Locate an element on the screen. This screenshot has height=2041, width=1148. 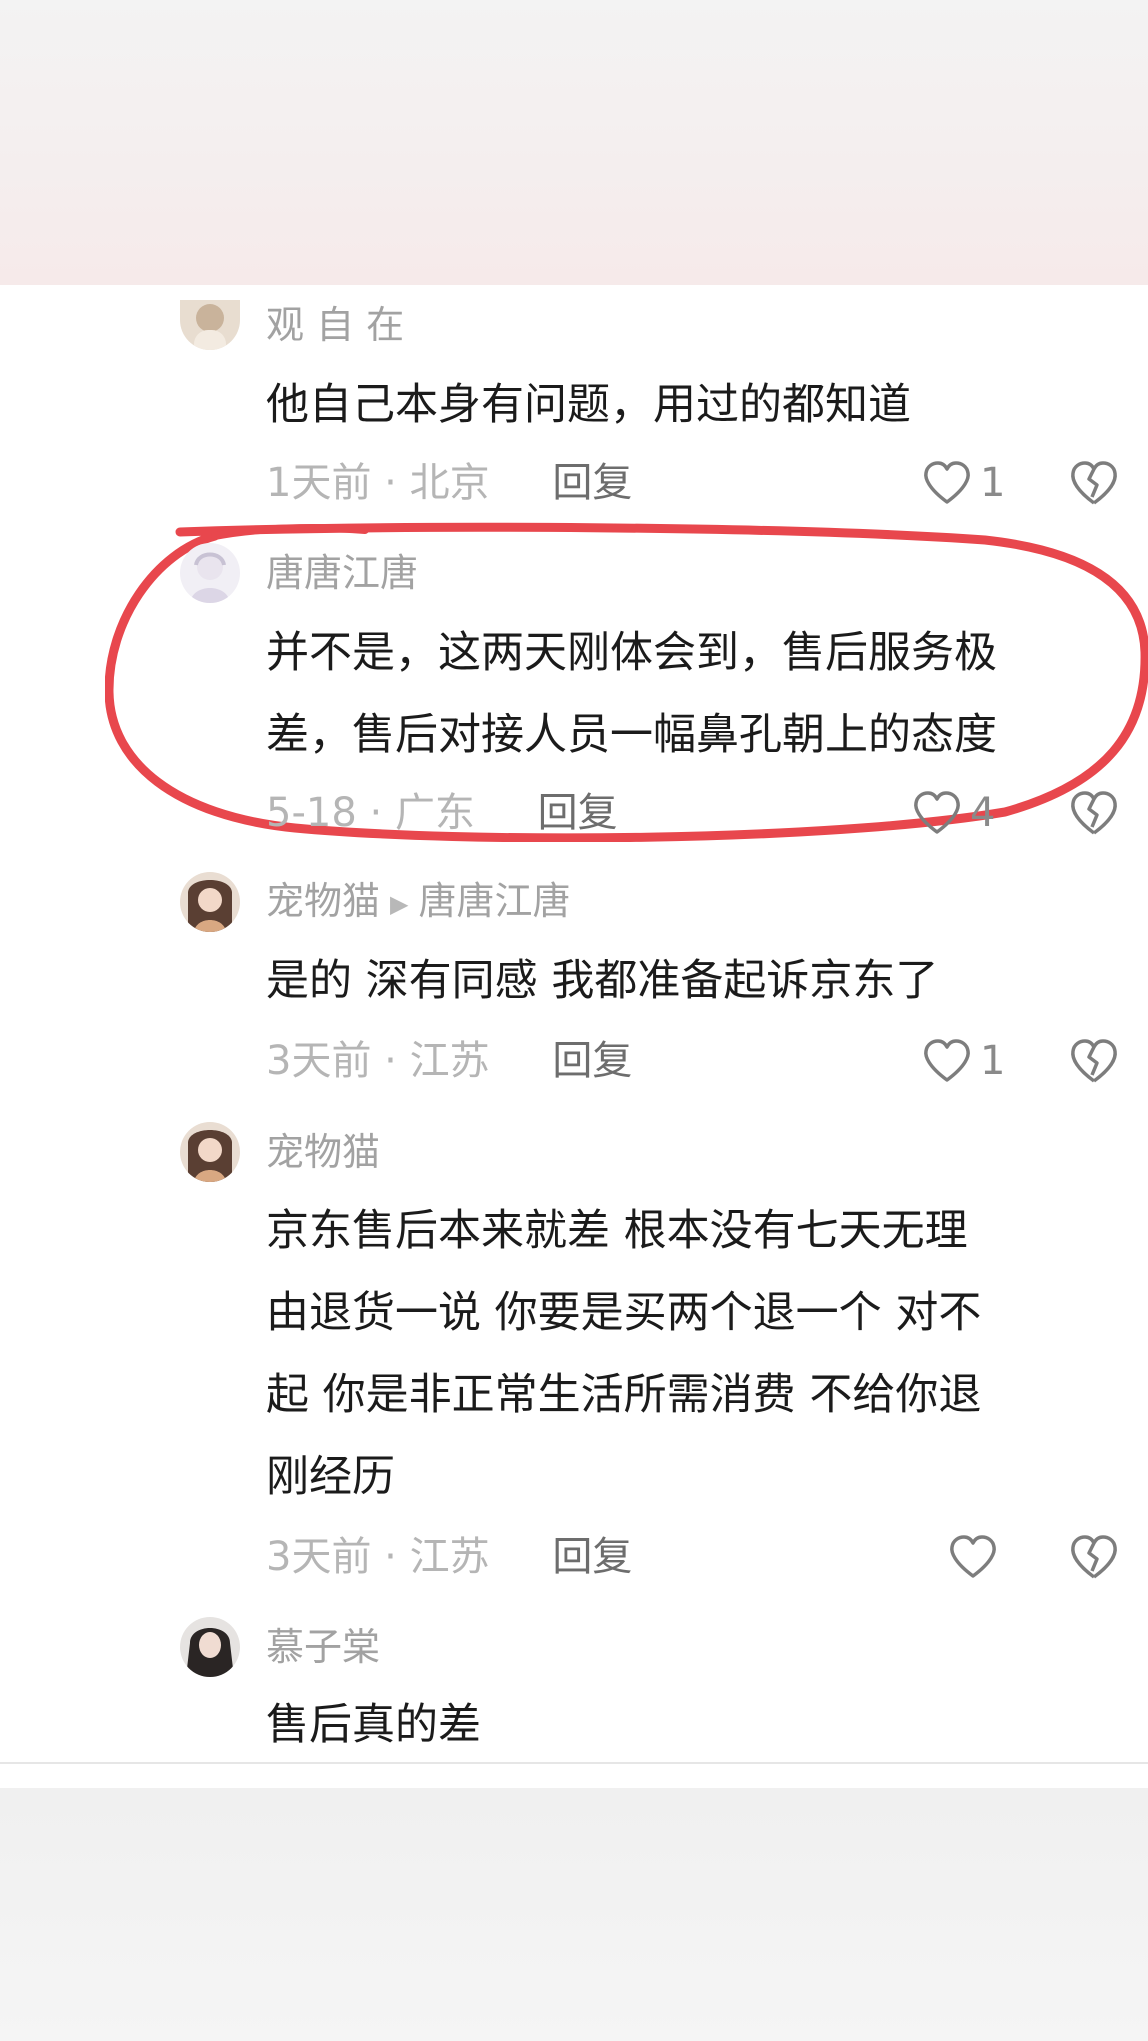
reply-to-arrow-icon: ▶ is located at coordinates (399, 903).